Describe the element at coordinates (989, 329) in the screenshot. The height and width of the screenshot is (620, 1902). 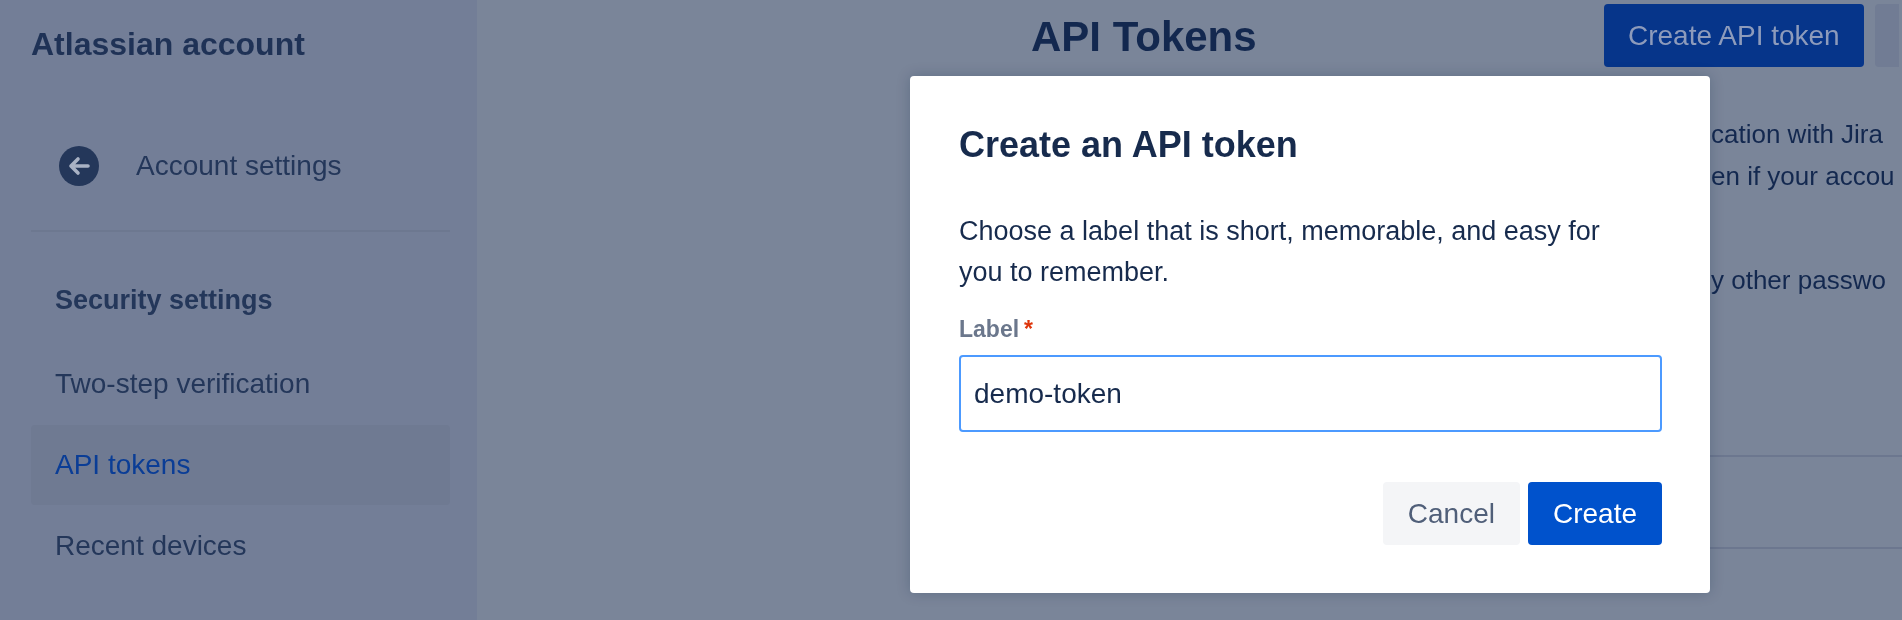
I see `field-label: Label` at that location.